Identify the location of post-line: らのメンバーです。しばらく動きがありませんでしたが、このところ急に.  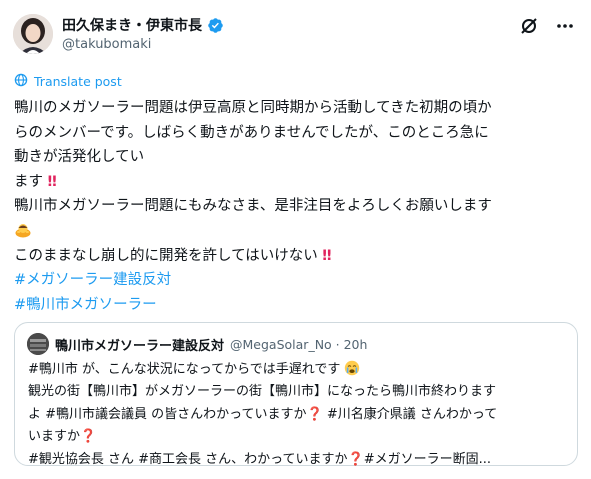
(251, 132).